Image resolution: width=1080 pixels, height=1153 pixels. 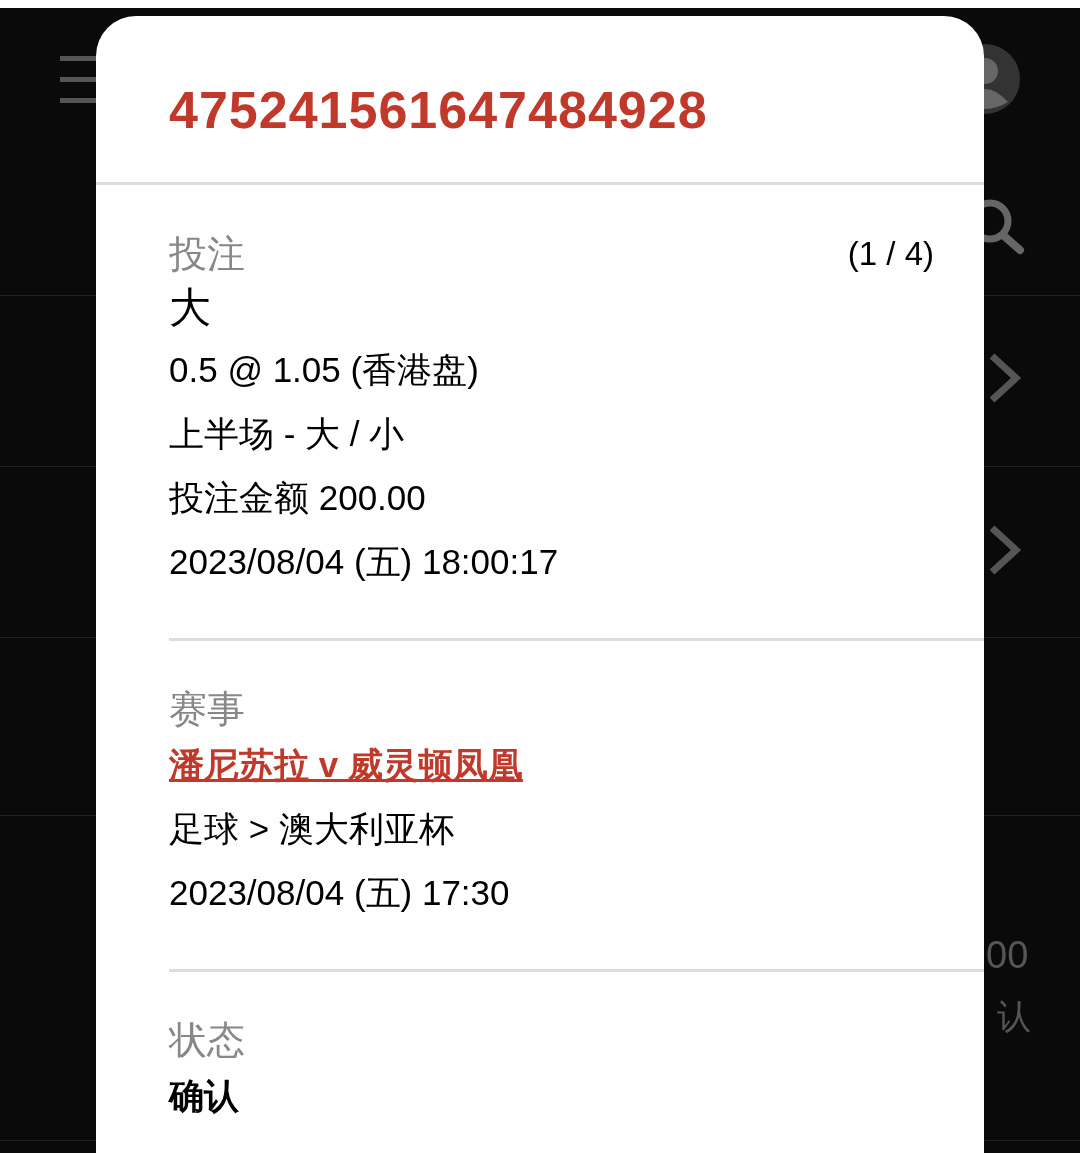 I want to click on background-text: 认, so click(x=1014, y=1016).